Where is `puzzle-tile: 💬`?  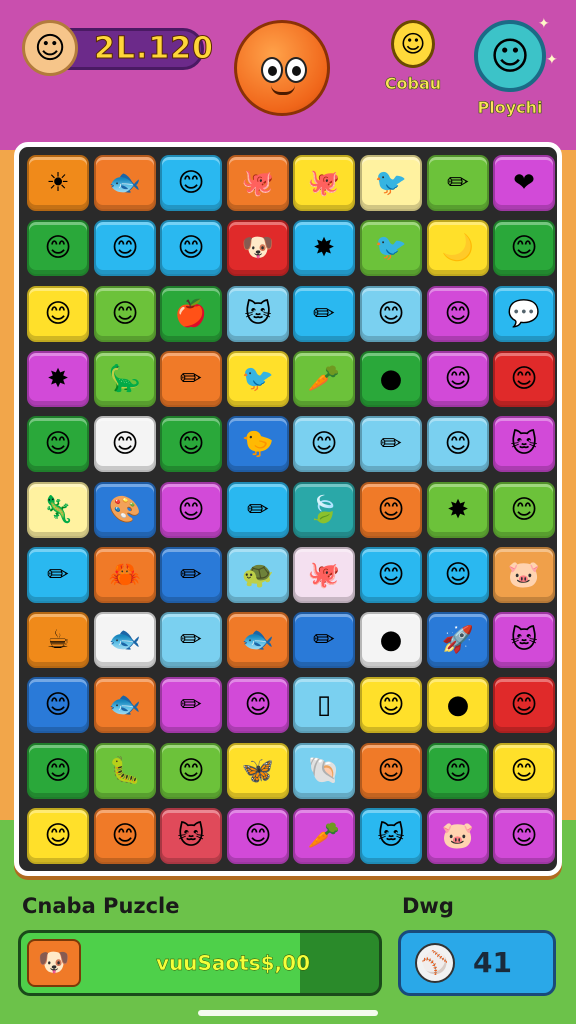
puzzle-tile: 💬 is located at coordinates (524, 314).